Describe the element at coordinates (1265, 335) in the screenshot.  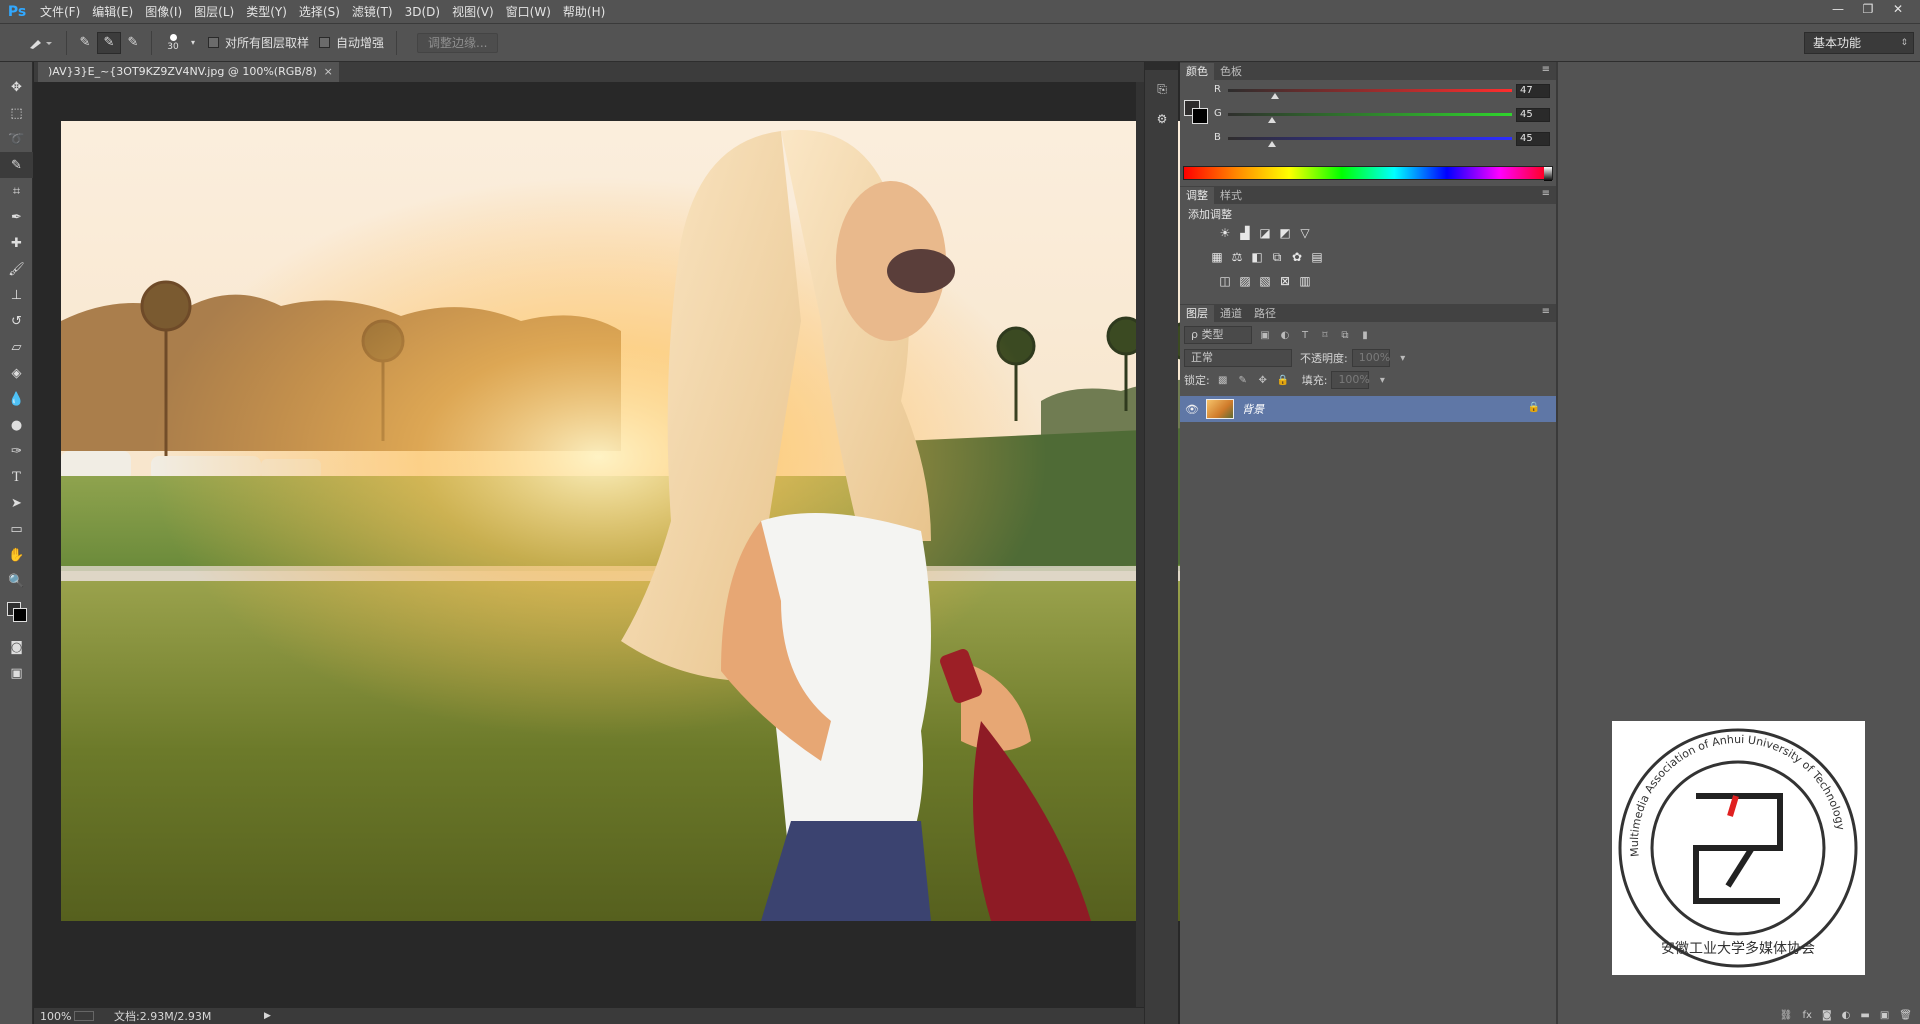
I see `filter-pixel-icon: ▣` at that location.